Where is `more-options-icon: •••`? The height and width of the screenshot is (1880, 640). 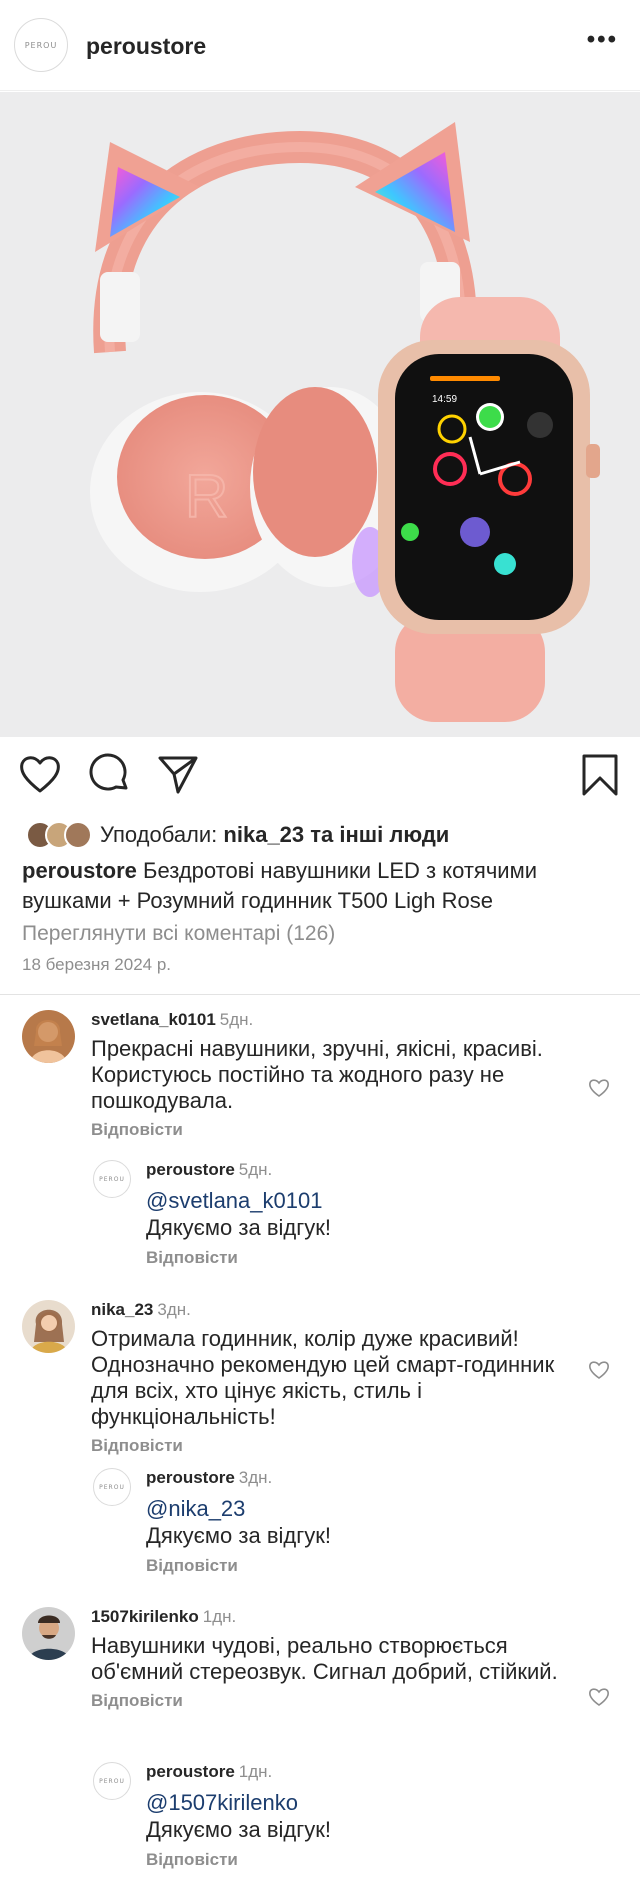
more-options-icon: ••• is located at coordinates (602, 40).